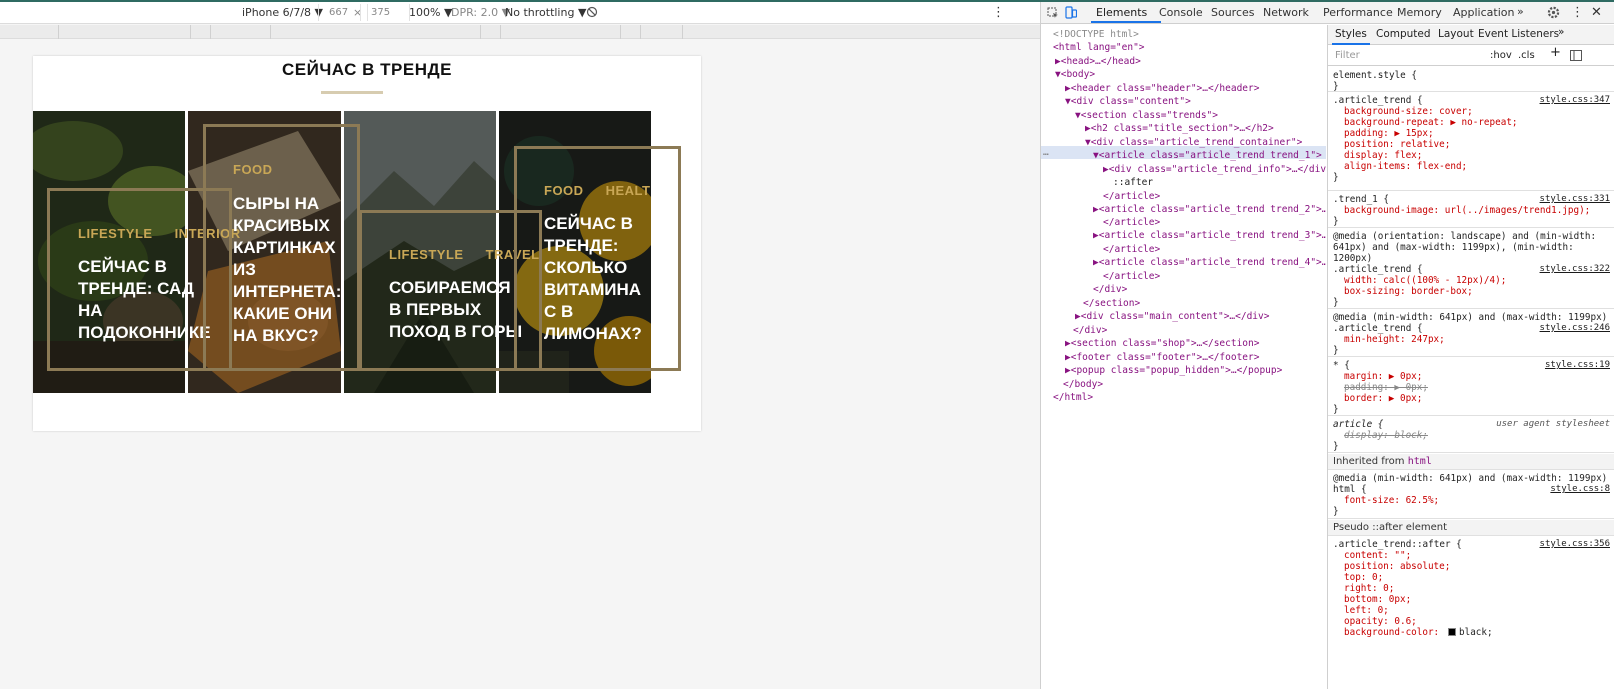 This screenshot has height=689, width=1614. I want to click on dom-line: </html>, so click(1073, 398).